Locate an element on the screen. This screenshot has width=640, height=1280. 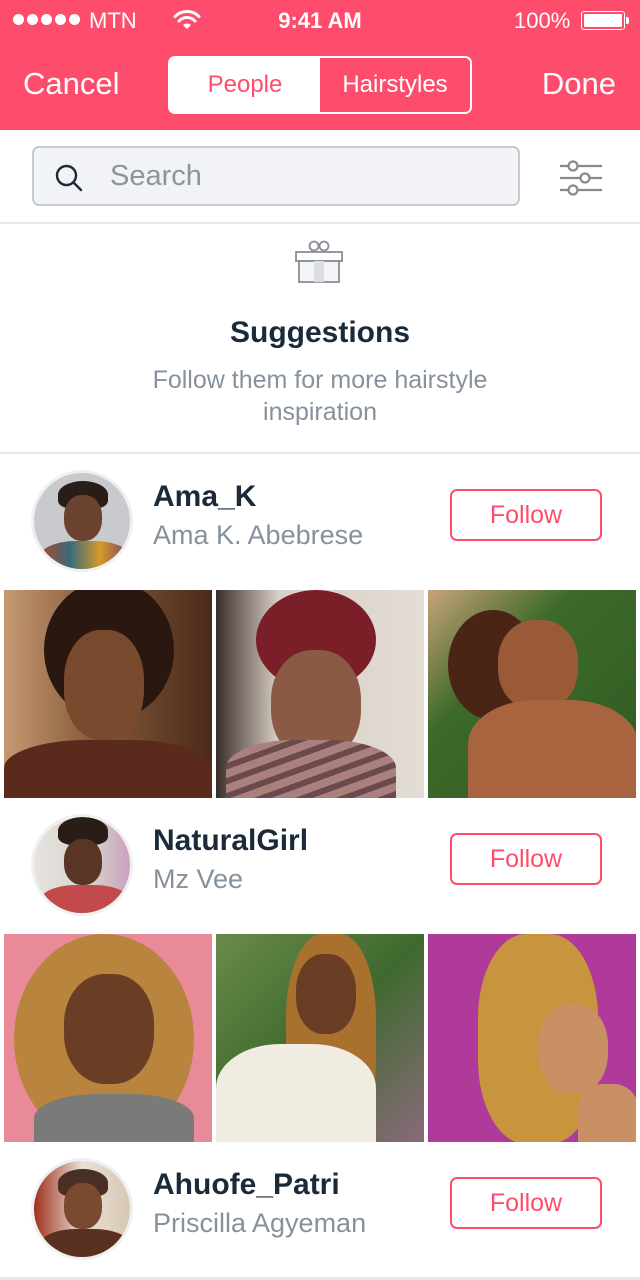
user-row: Ama_K Ama K. Abebrese Follow is located at coordinates (320, 519).